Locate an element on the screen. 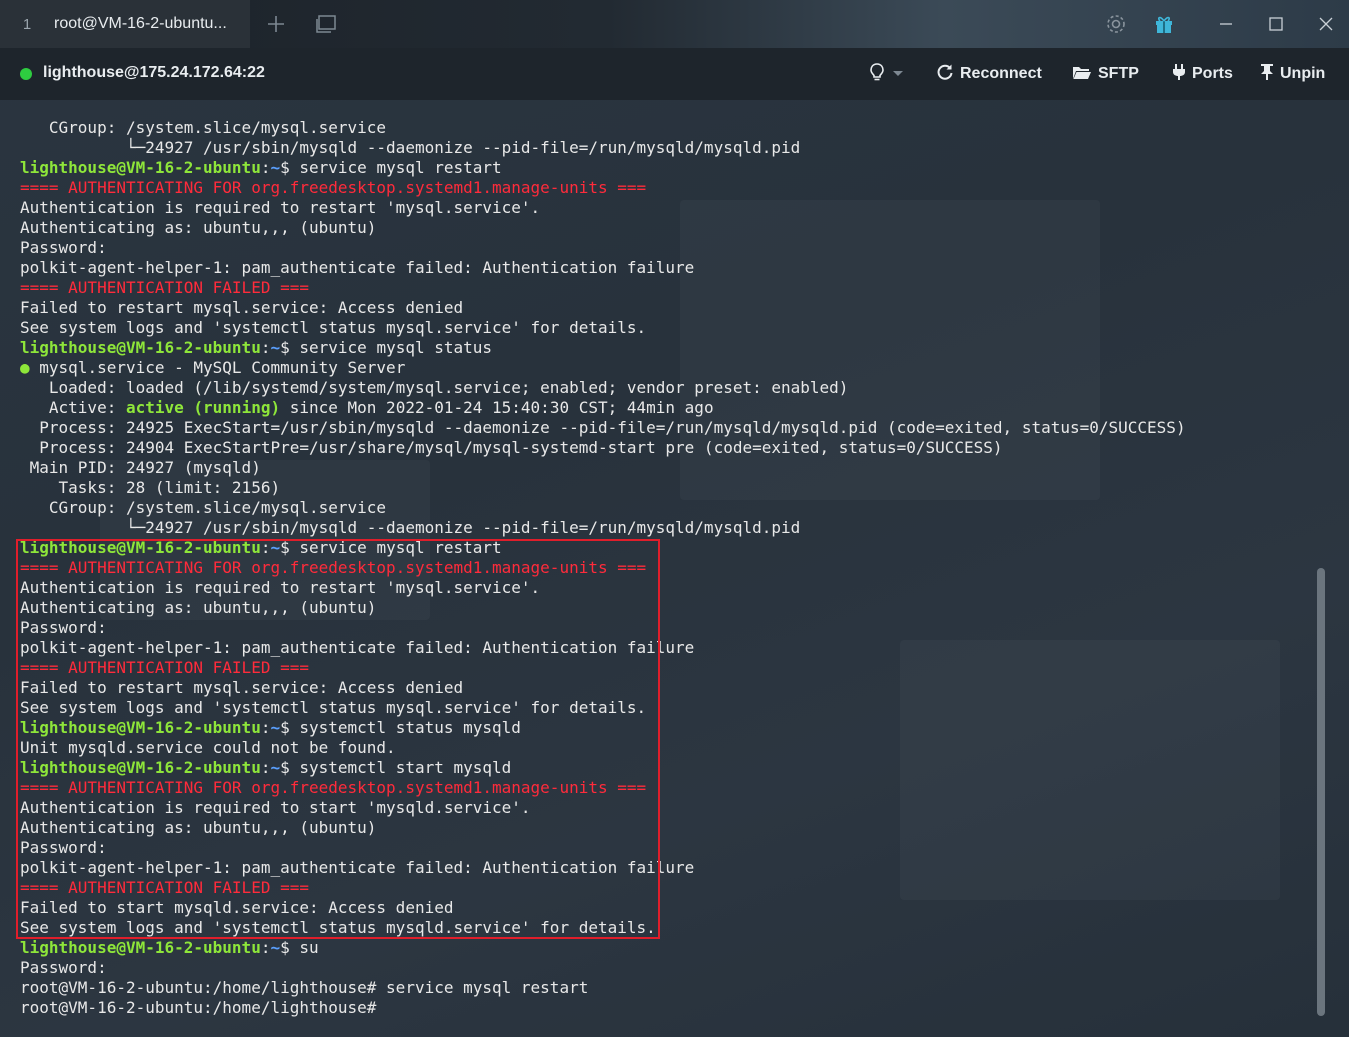 The height and width of the screenshot is (1037, 1349). ports-label: Ports is located at coordinates (1212, 73).